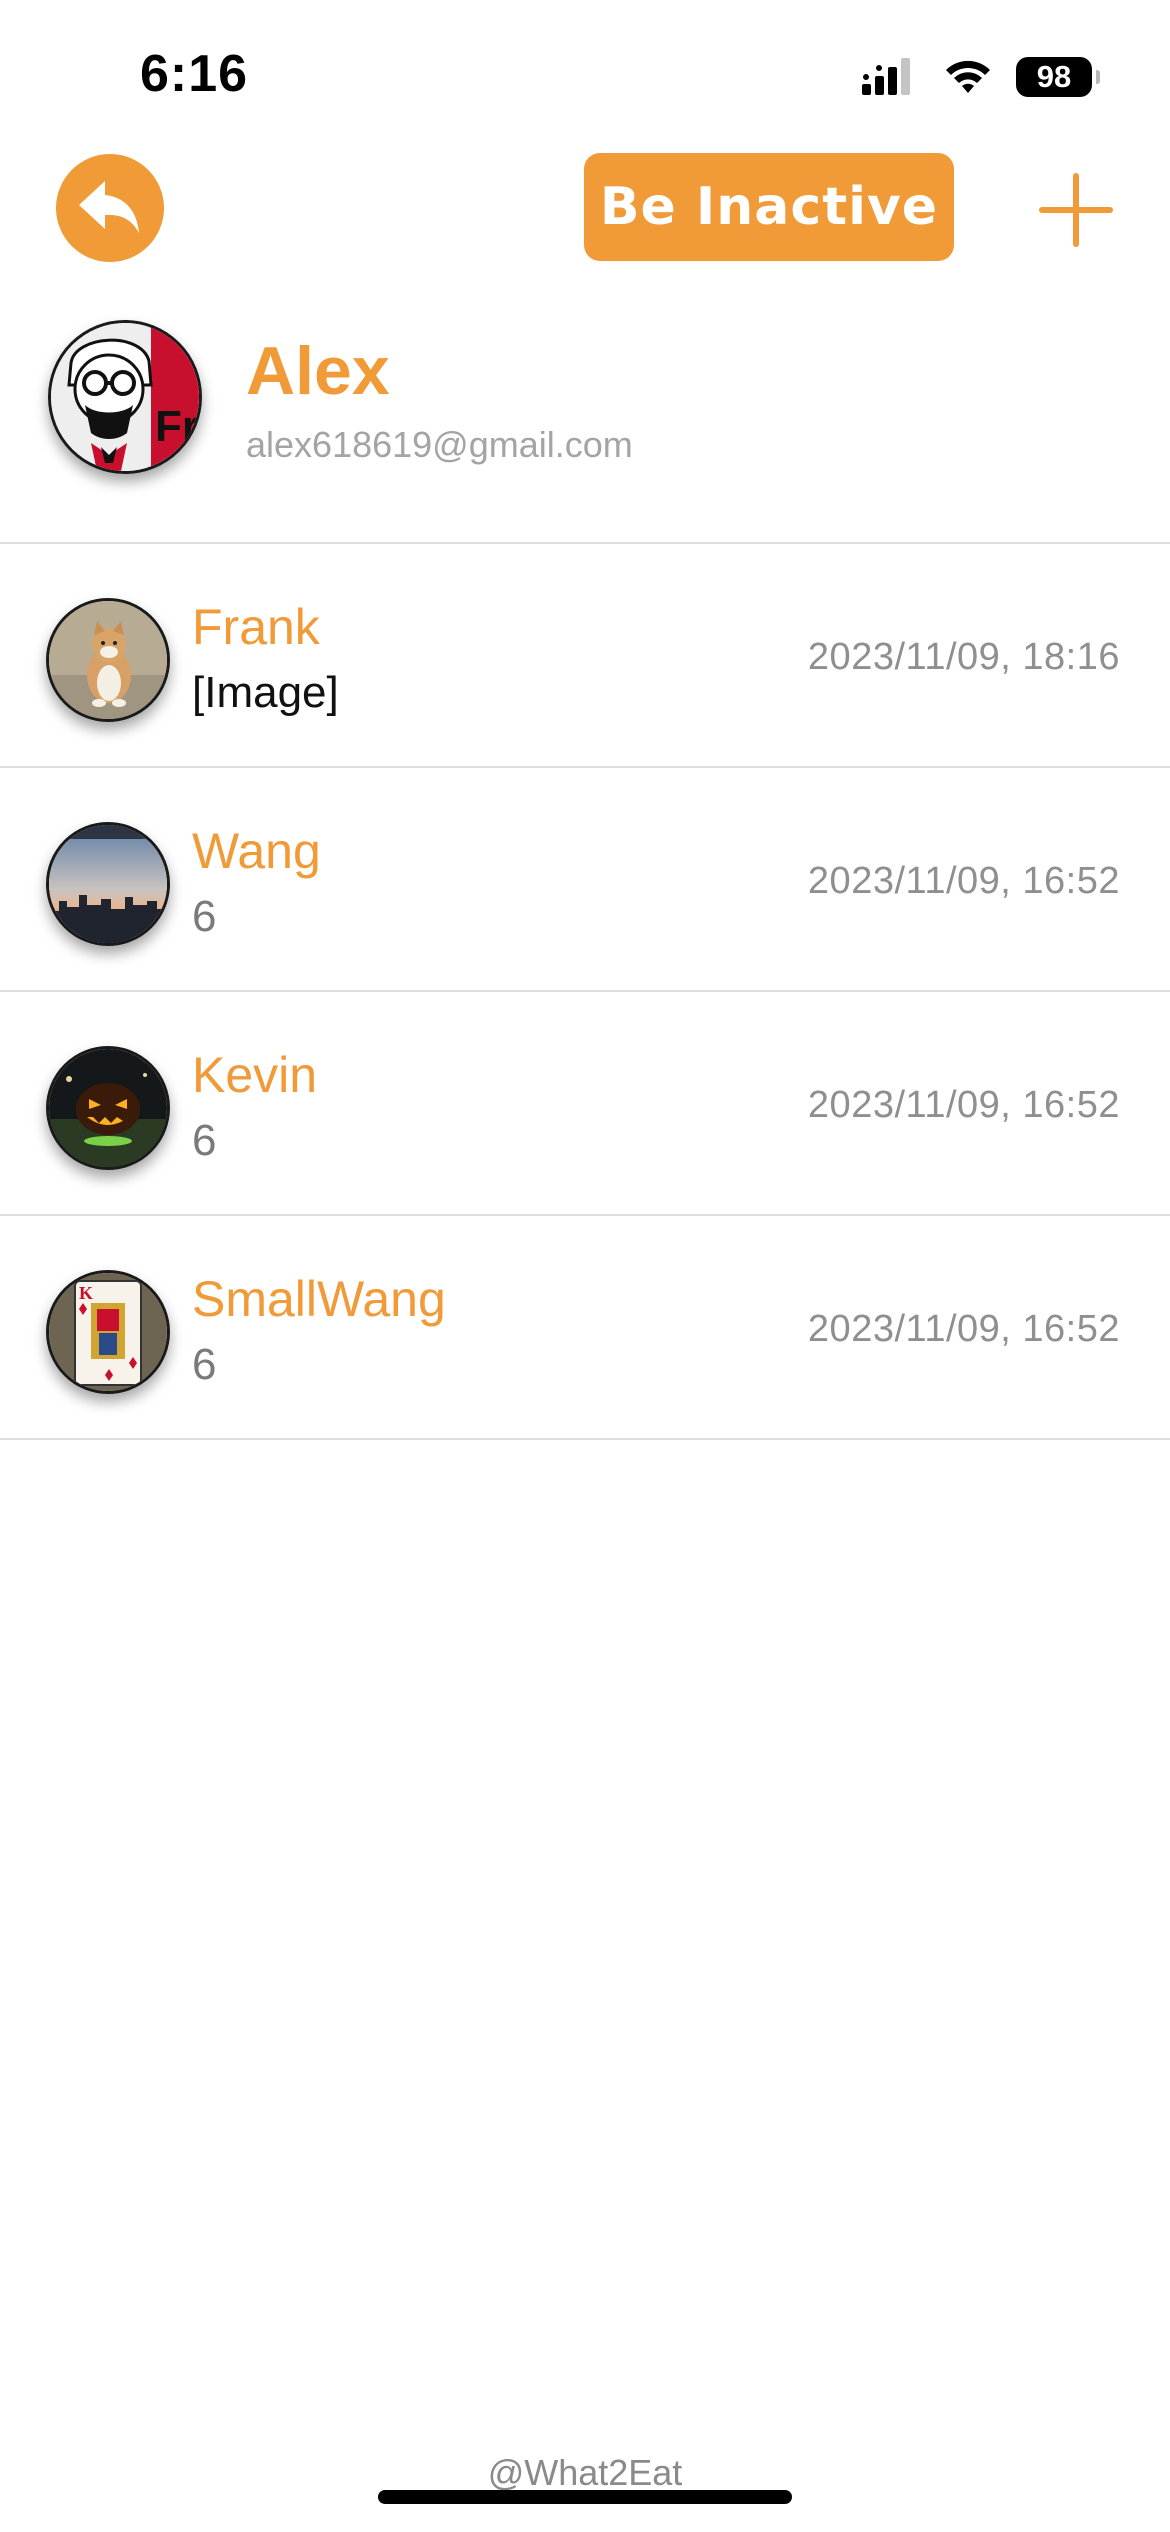  I want to click on chat-name: Frank, so click(256, 627).